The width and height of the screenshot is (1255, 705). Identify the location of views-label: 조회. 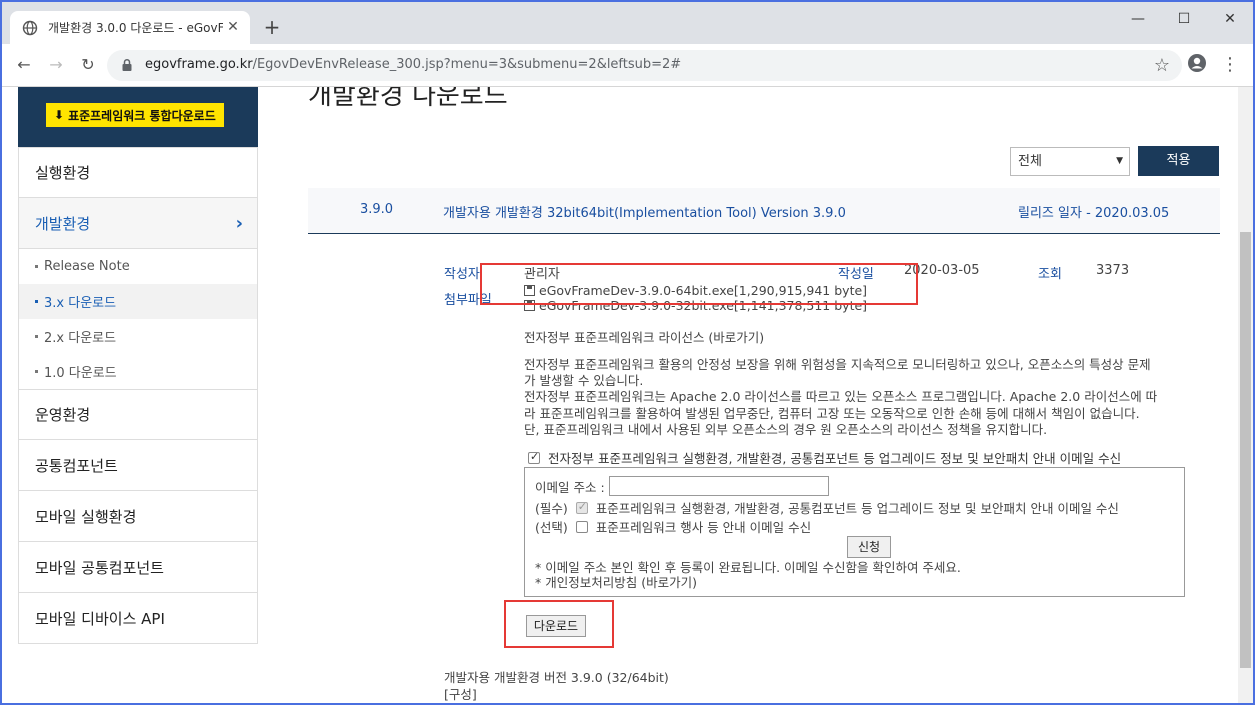
(1050, 274).